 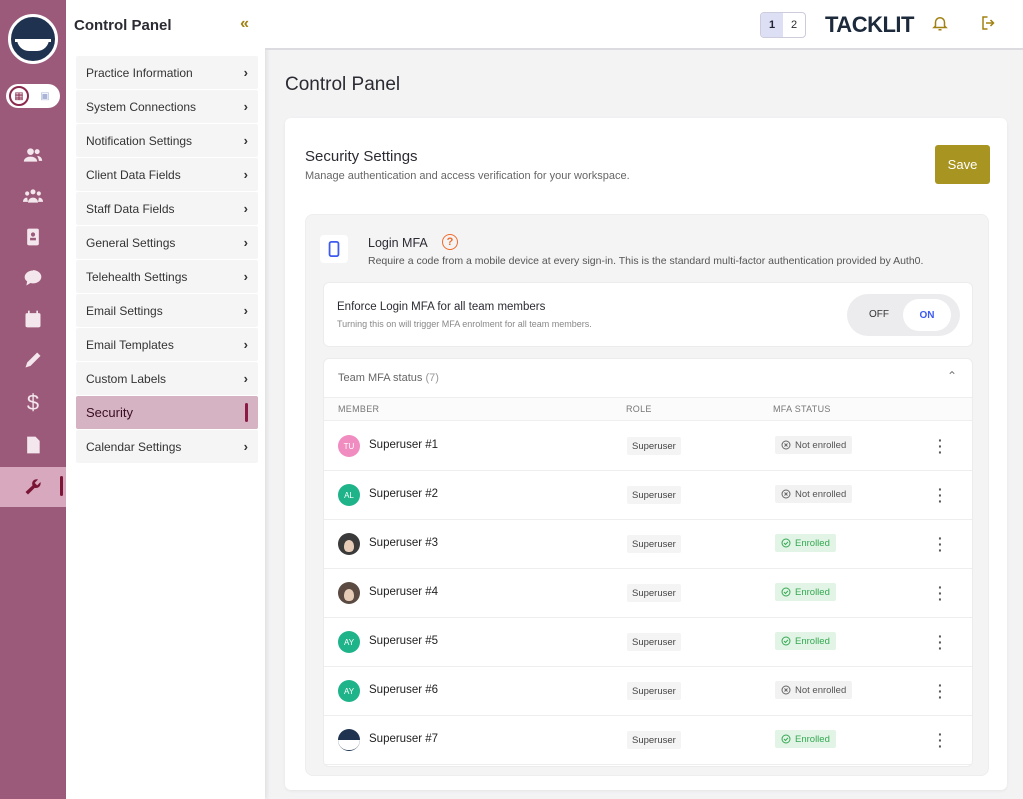 What do you see at coordinates (952, 376) in the screenshot?
I see `chevron-up-icon: ⌃` at bounding box center [952, 376].